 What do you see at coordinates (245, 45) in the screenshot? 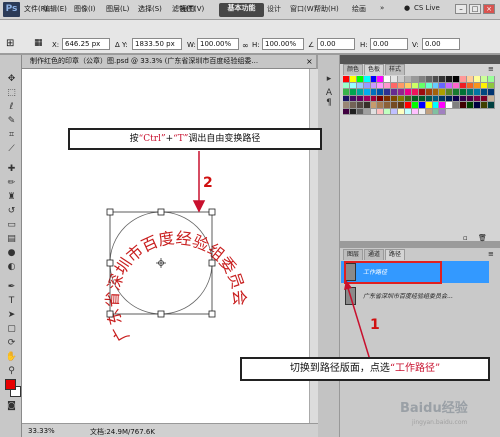
I see `link-icon: ∞` at bounding box center [245, 45].